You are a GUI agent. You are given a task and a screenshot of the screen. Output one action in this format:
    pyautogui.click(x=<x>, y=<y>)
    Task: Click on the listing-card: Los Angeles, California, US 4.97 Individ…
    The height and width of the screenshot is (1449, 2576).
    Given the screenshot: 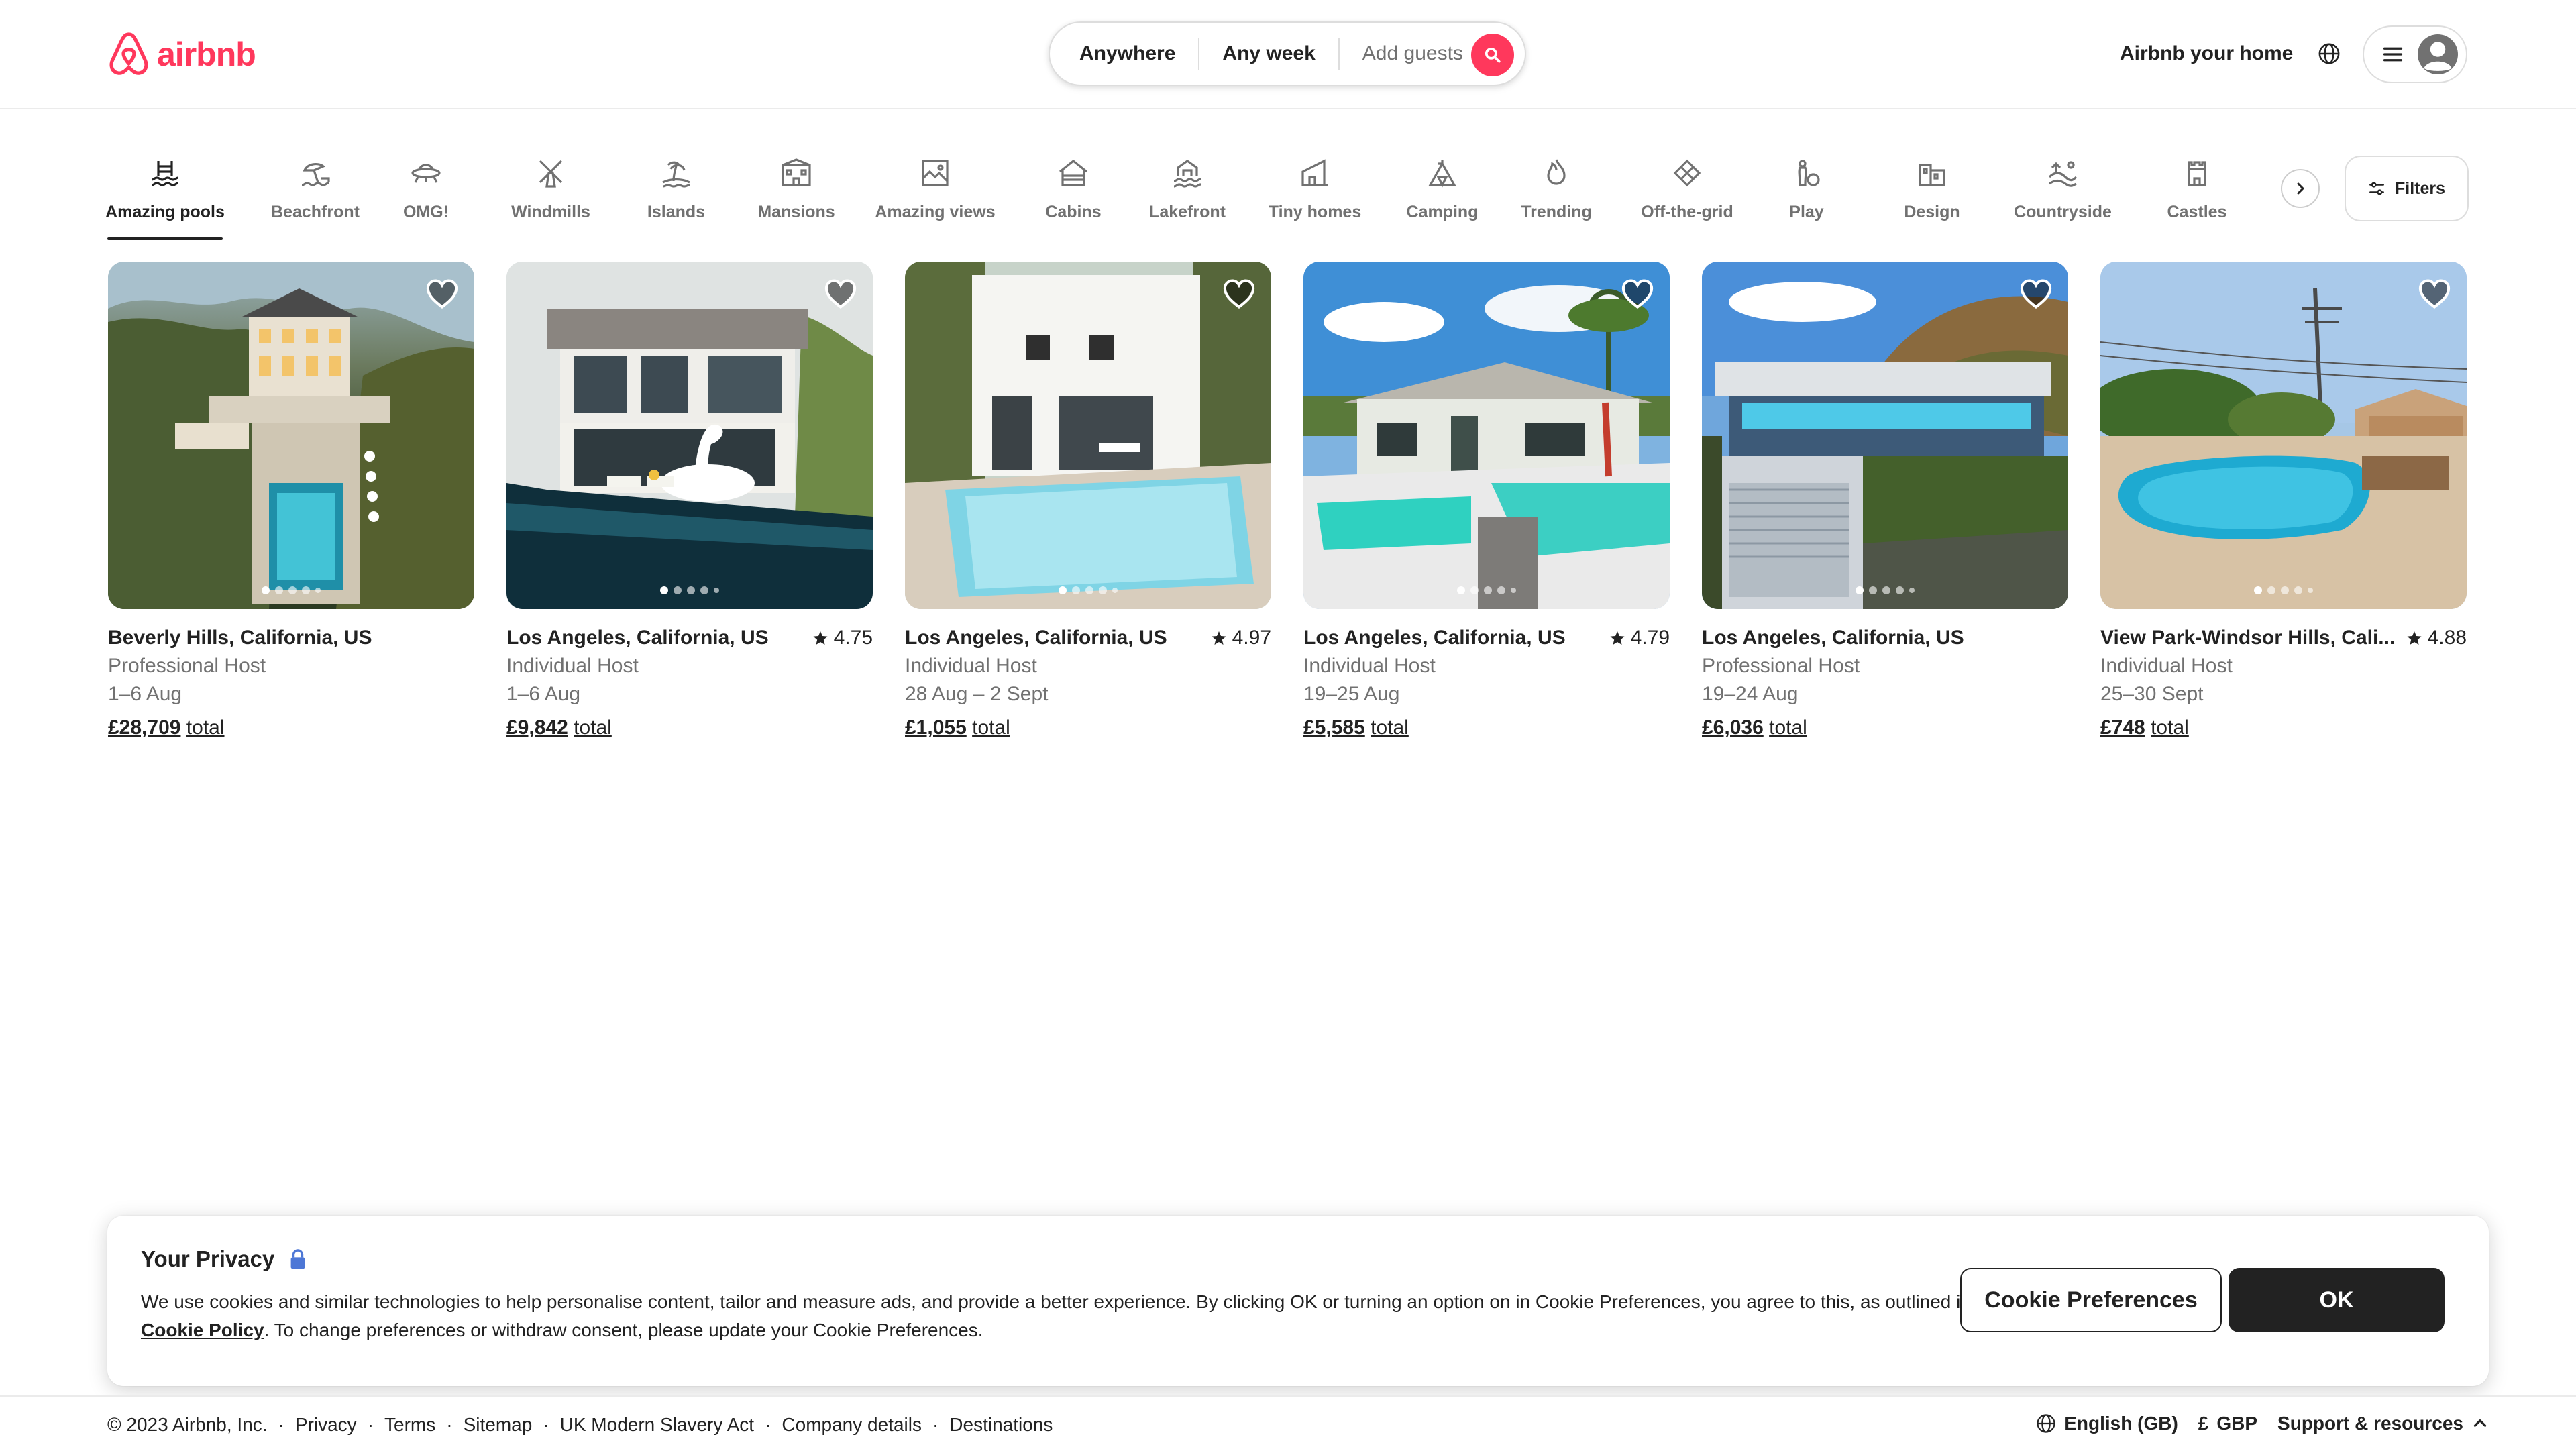 What is the action you would take?
    pyautogui.click(x=1088, y=503)
    